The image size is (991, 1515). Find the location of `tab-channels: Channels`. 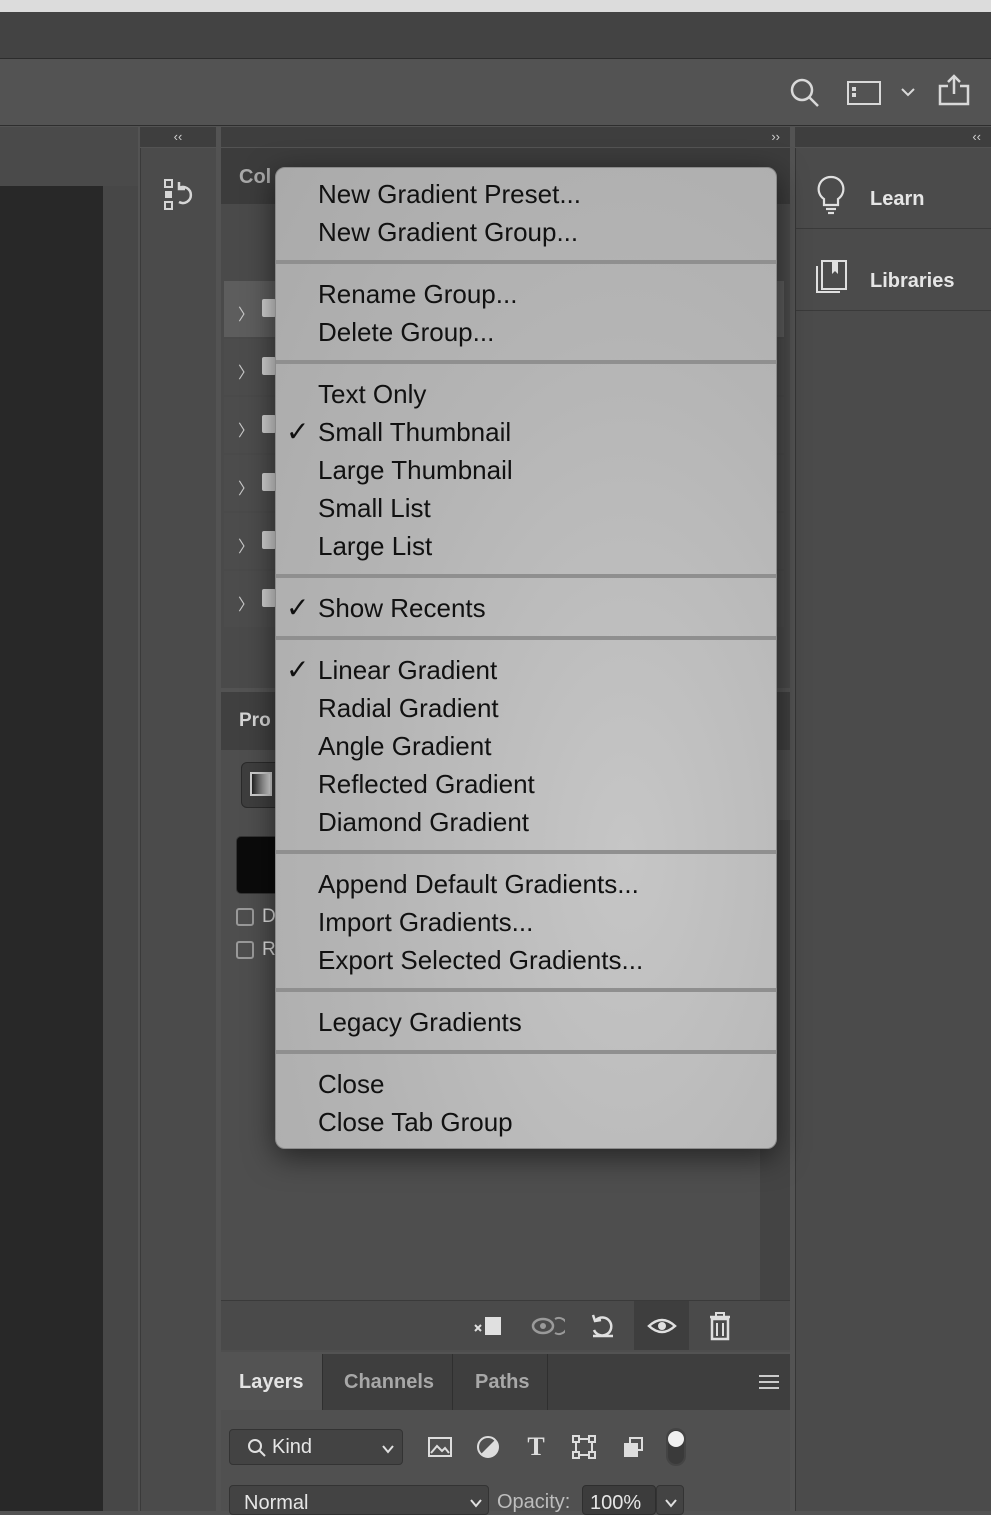

tab-channels: Channels is located at coordinates (390, 1382).